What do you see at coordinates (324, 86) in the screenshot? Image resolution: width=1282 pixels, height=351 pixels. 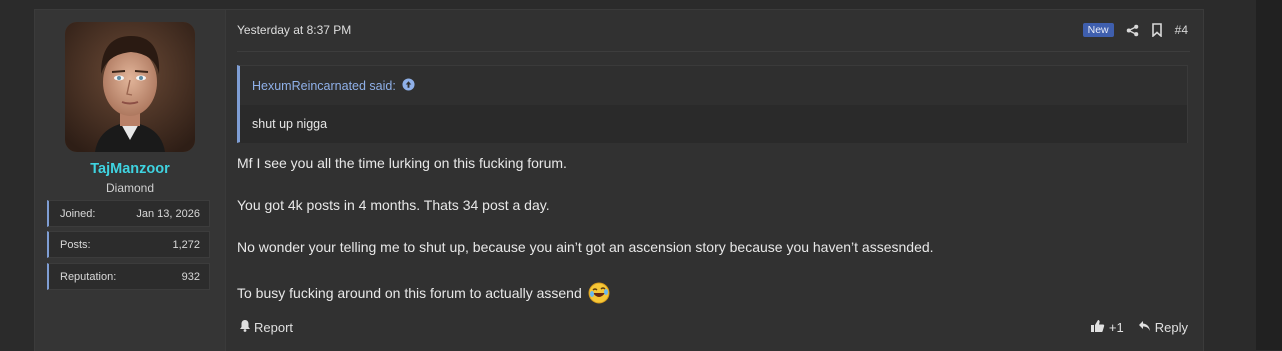 I see `quote-author: HexumReincarnated said:` at bounding box center [324, 86].